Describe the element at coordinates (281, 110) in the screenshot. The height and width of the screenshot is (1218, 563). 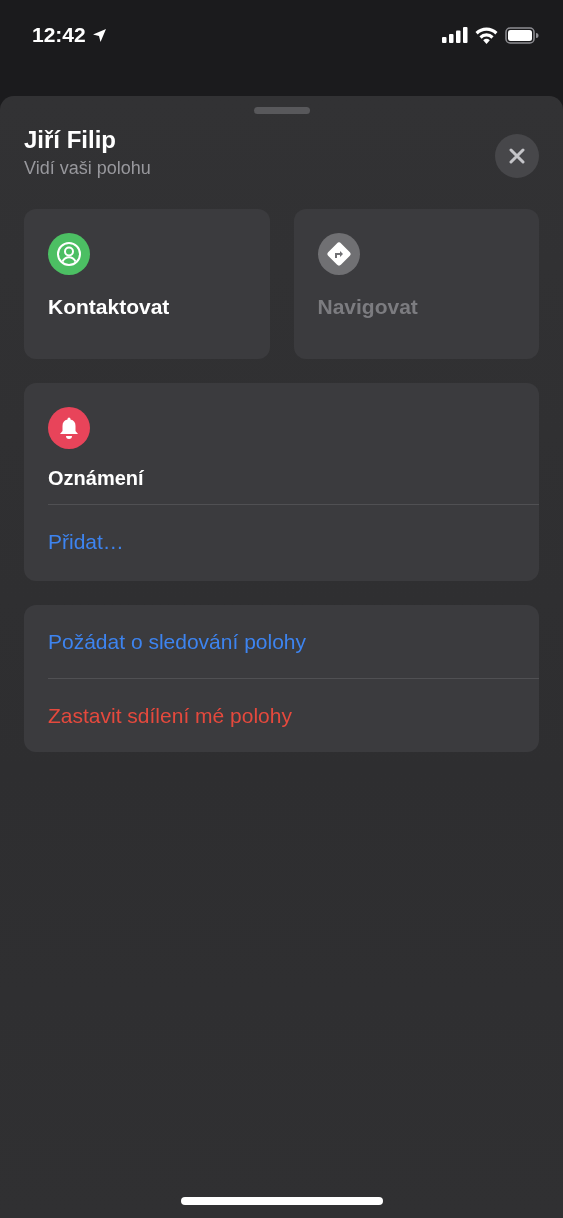
I see `sheet-grabber` at that location.